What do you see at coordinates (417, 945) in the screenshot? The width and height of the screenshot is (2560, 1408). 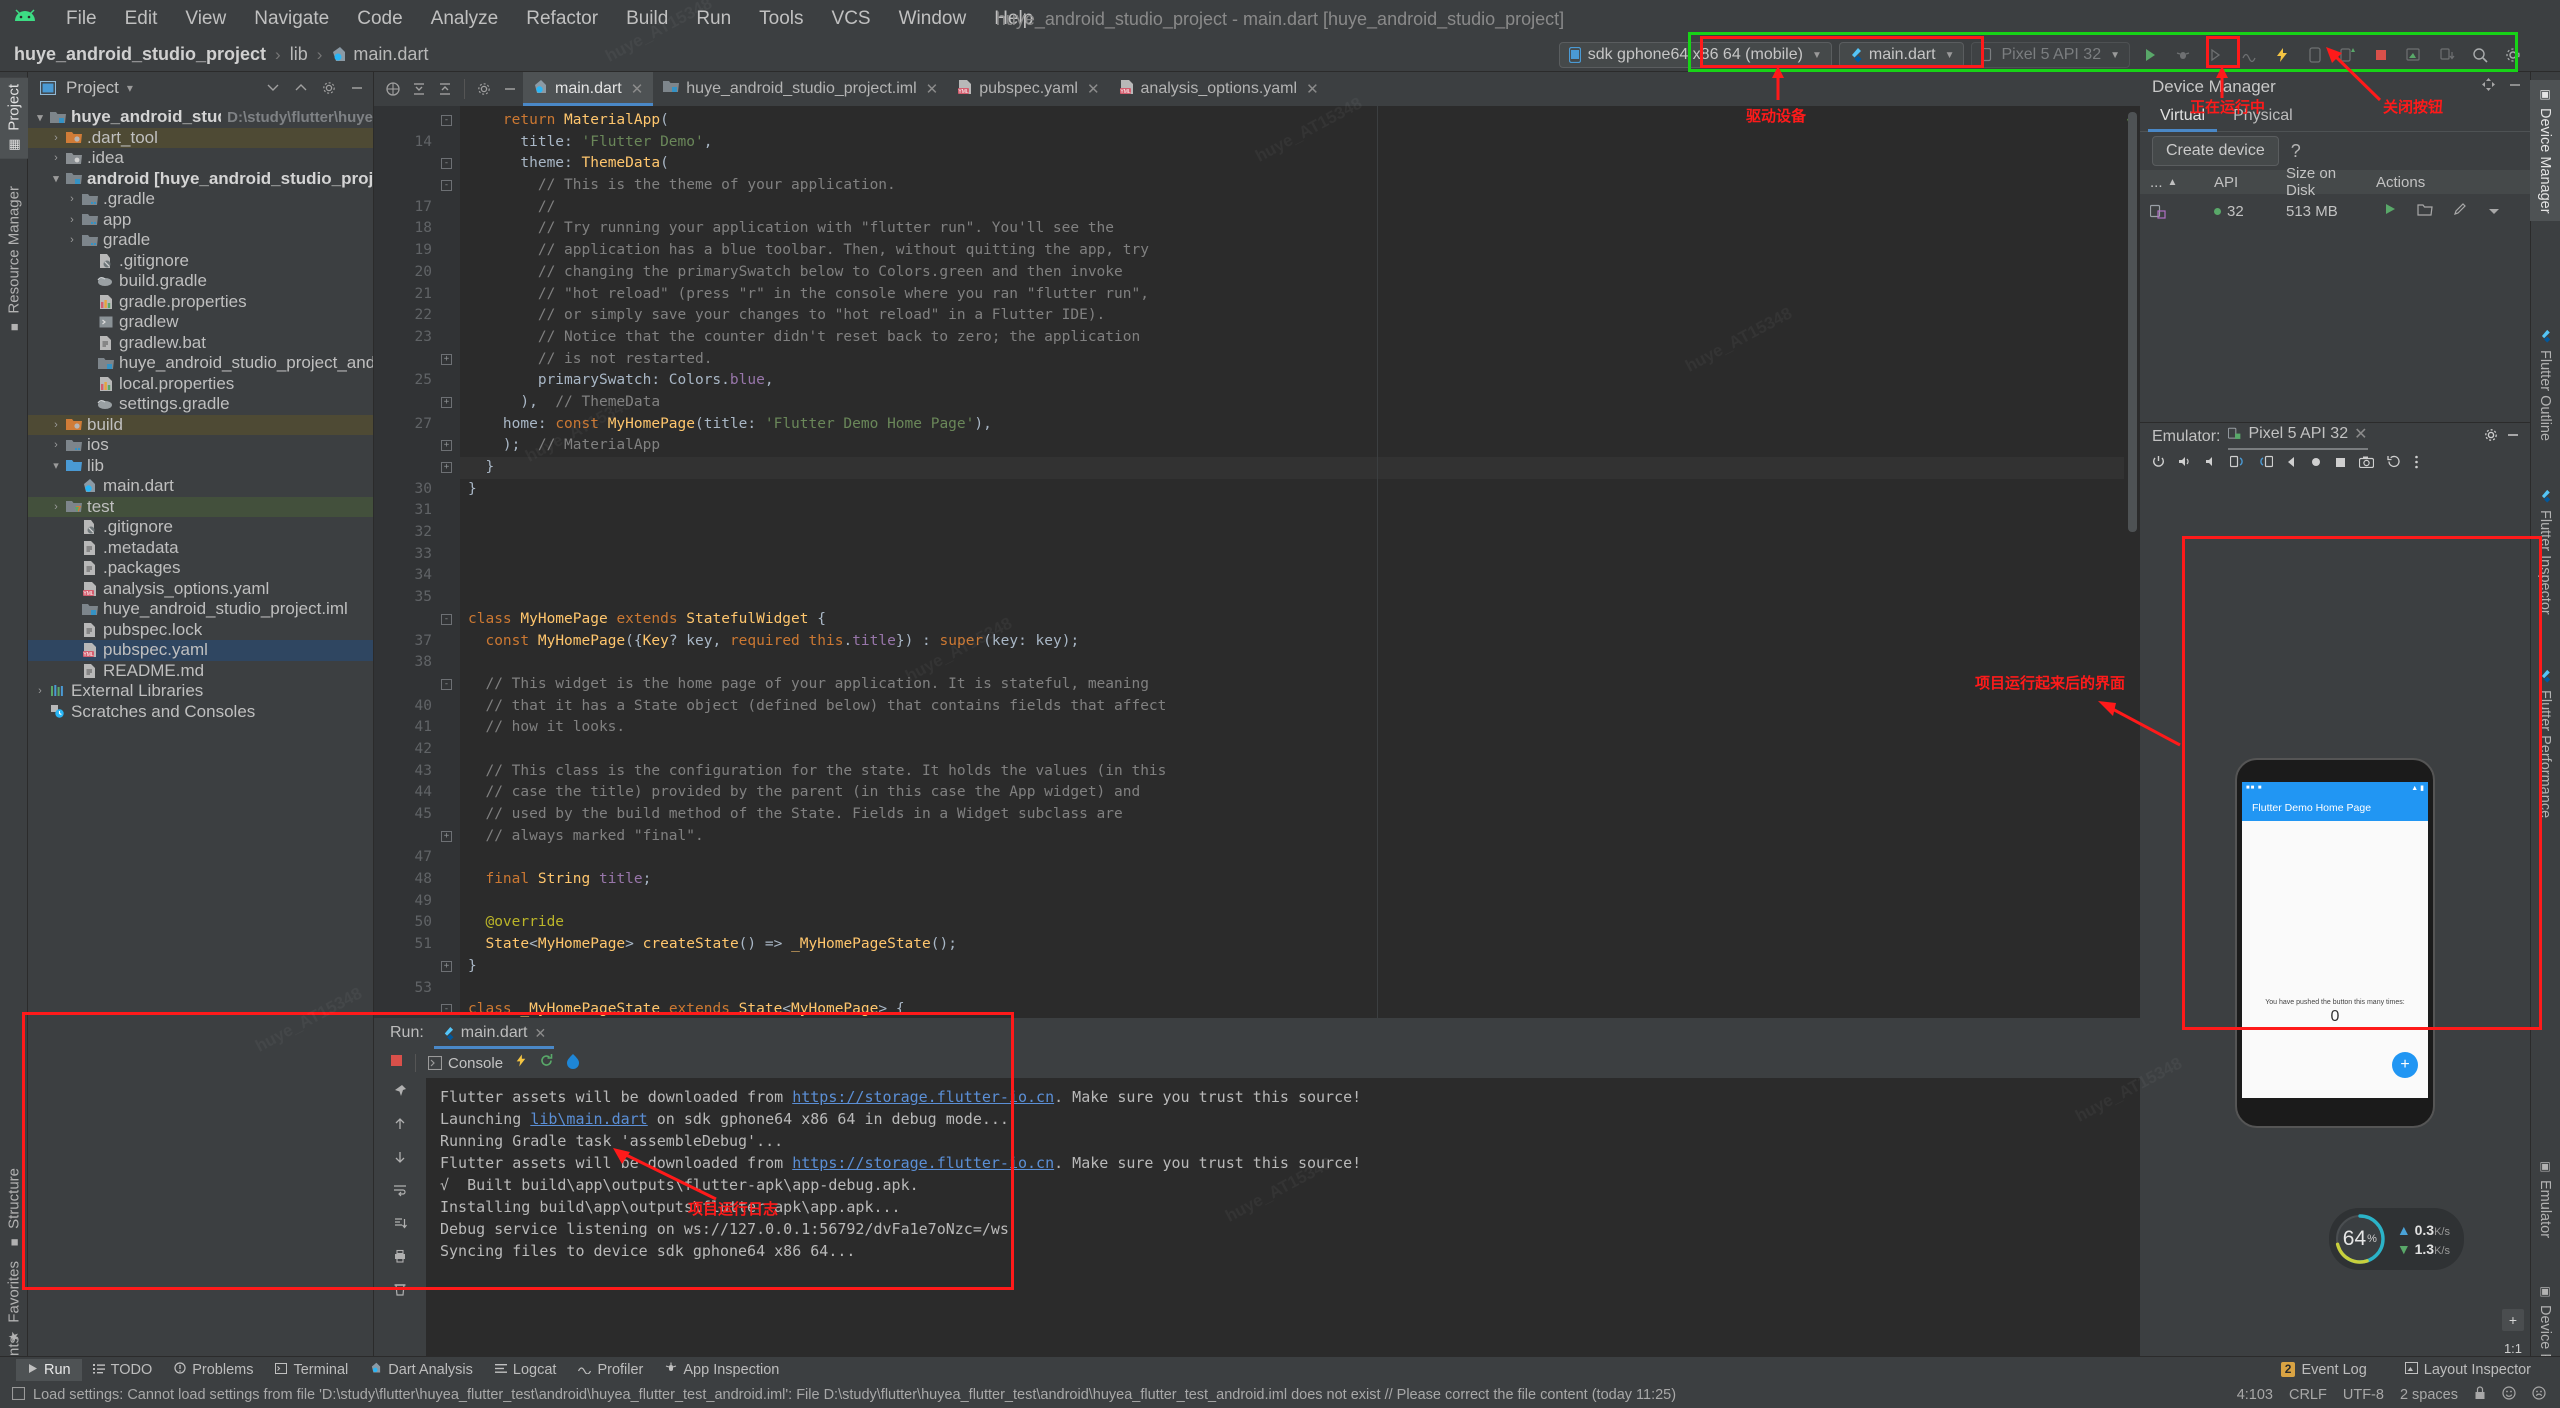 I see `line-number: 51` at bounding box center [417, 945].